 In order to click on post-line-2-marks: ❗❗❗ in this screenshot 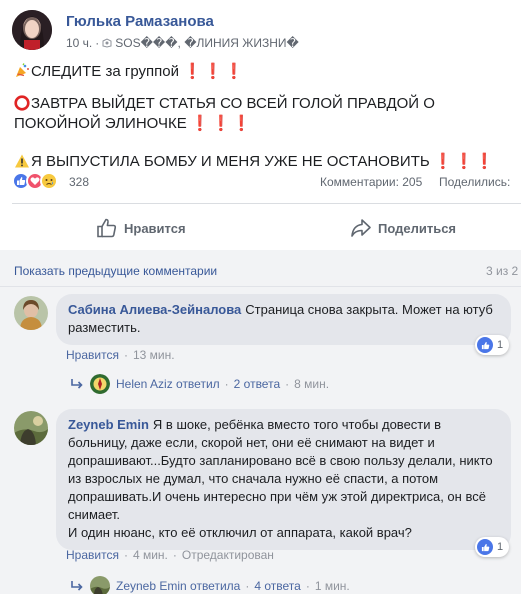, I will do `click(221, 123)`.